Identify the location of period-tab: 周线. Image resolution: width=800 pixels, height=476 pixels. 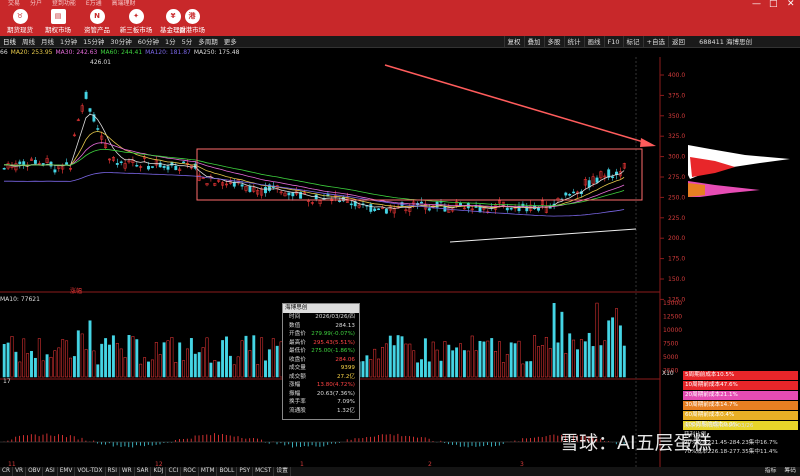
(28, 41).